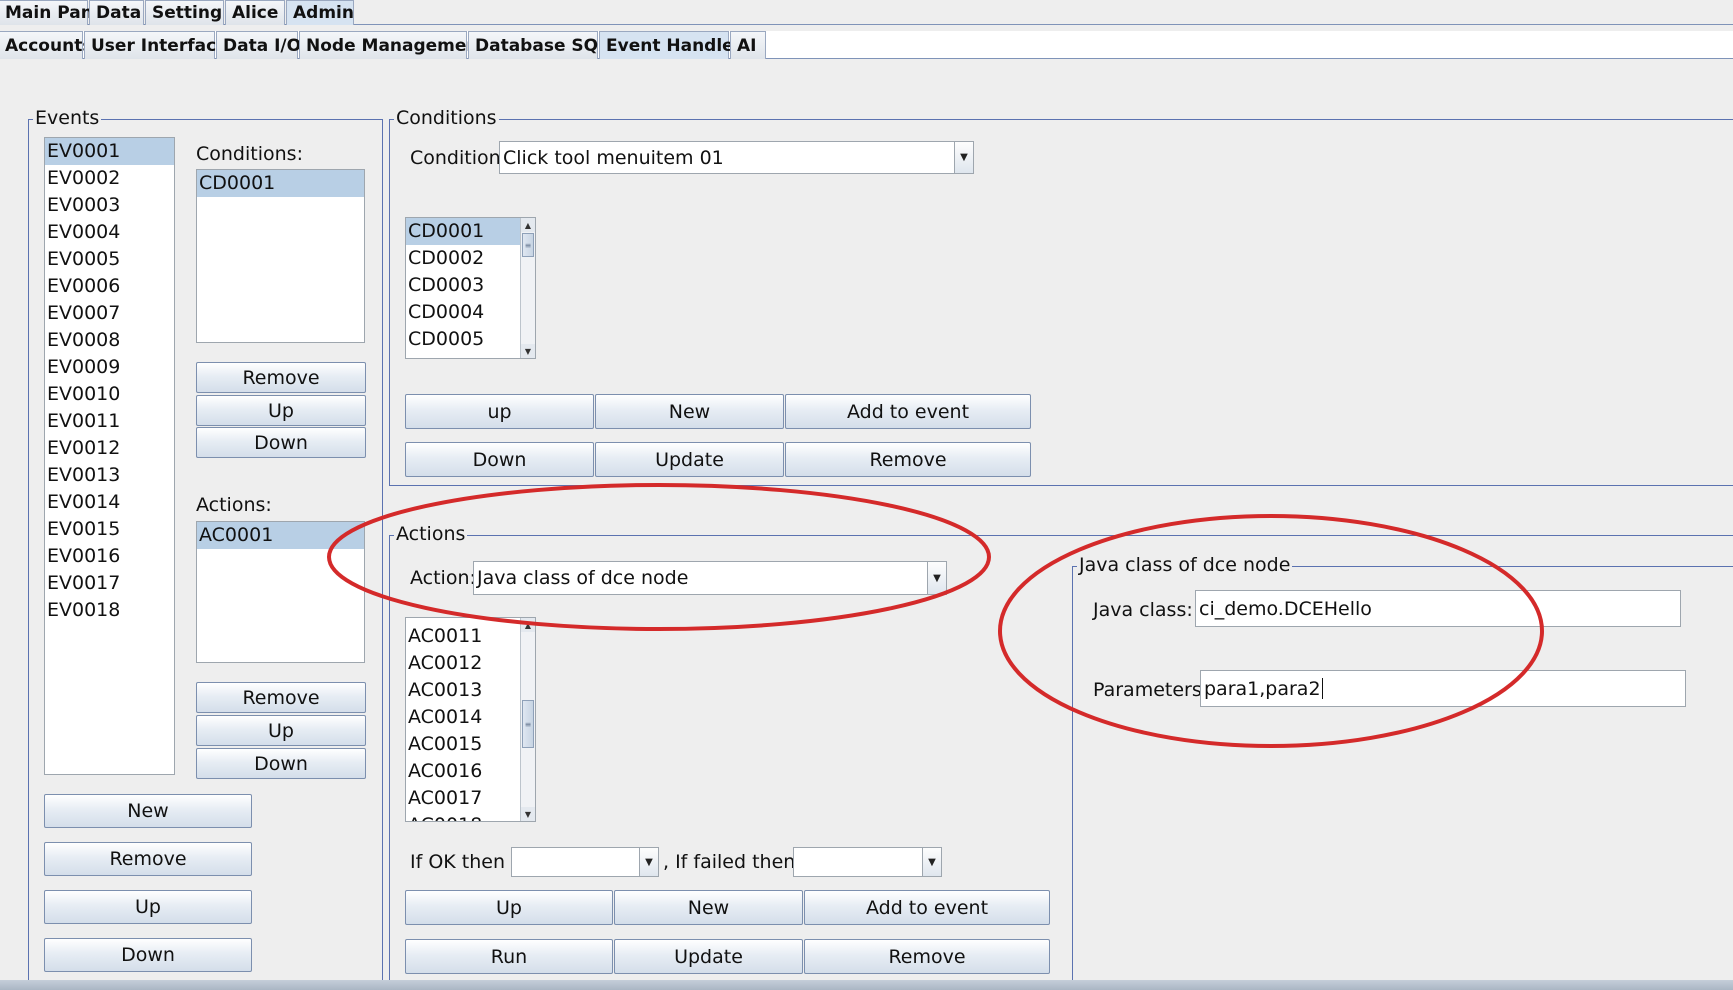 Image resolution: width=1733 pixels, height=990 pixels. What do you see at coordinates (670, 45) in the screenshot?
I see `tab-event-handler: Event Handler` at bounding box center [670, 45].